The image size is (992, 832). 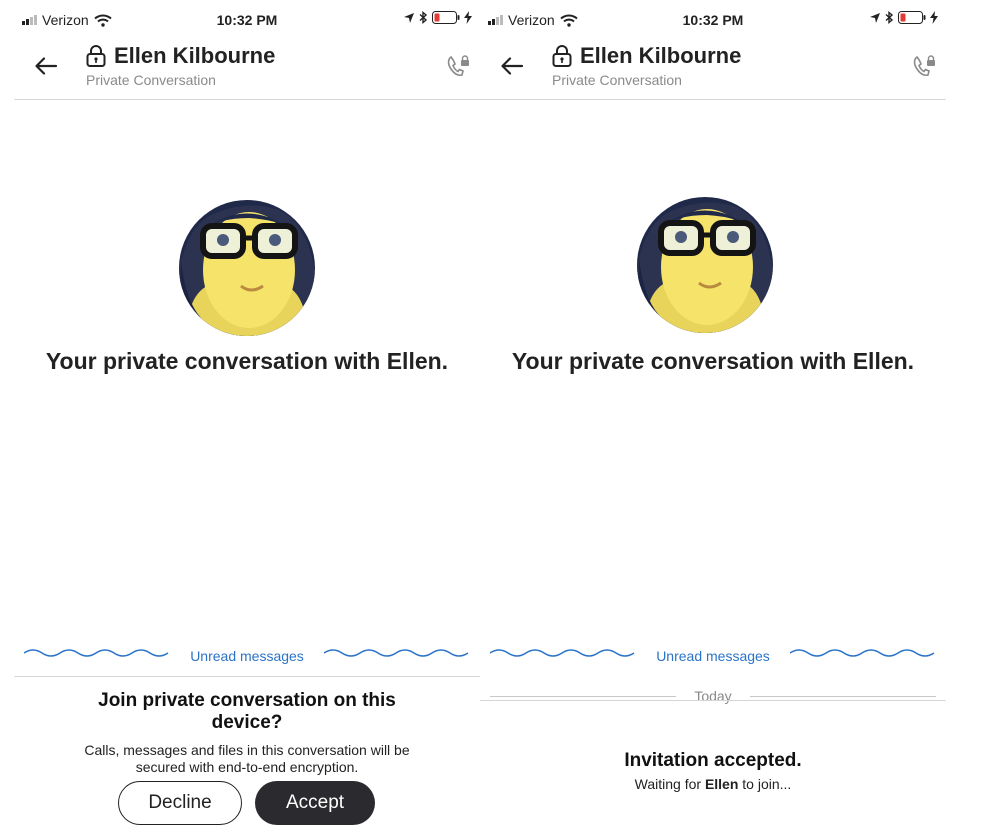 I want to click on invite-actions: Decline Accept, so click(x=247, y=804).